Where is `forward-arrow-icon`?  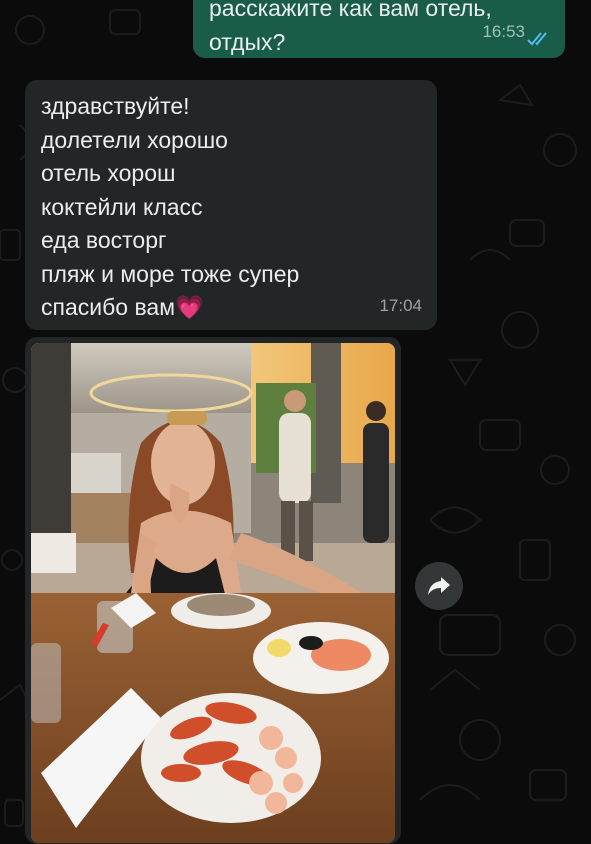 forward-arrow-icon is located at coordinates (439, 586).